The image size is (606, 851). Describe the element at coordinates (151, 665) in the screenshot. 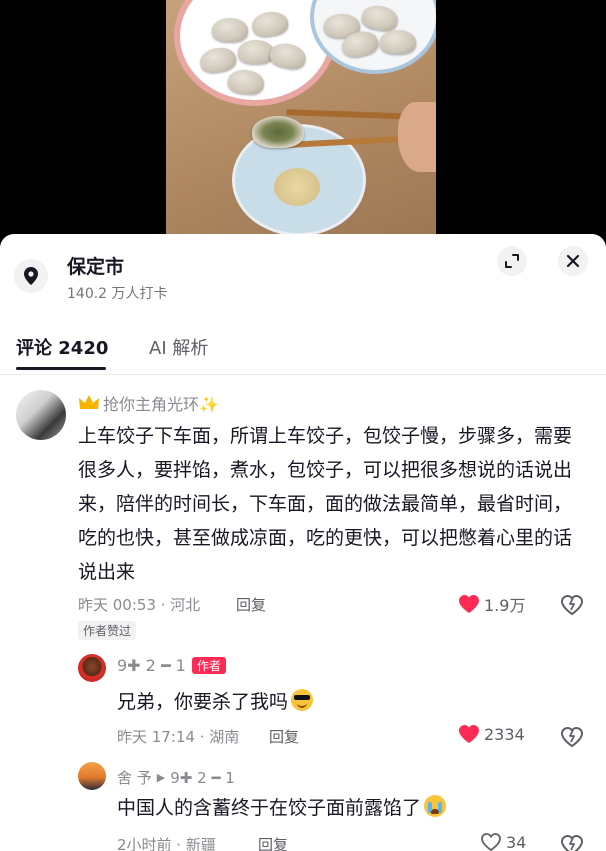

I see `reply-username: 9✚ 2 ━ 1` at that location.